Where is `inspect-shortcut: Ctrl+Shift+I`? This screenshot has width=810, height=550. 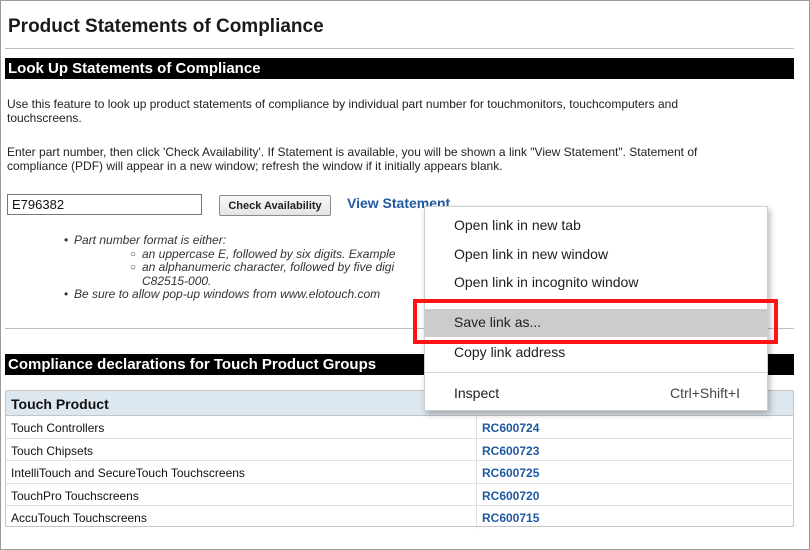
inspect-shortcut: Ctrl+Shift+I is located at coordinates (704, 393).